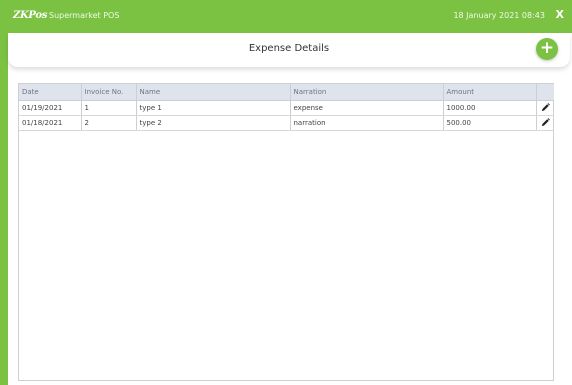 Image resolution: width=572 pixels, height=385 pixels. I want to click on table-header-row: Date Invoice No. Name Narration Amount, so click(286, 92).